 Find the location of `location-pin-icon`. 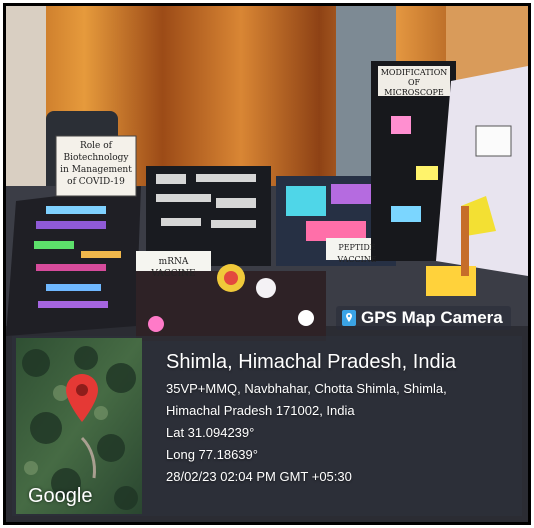

location-pin-icon is located at coordinates (82, 398).